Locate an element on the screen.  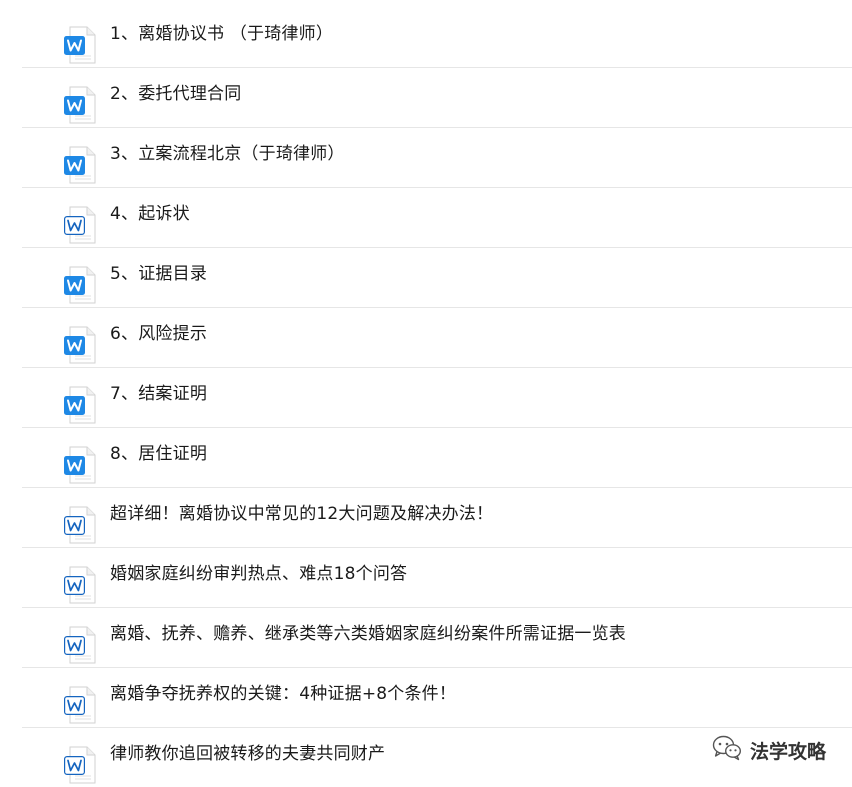
file-name: 离婚争夺抚养权的关键：4种证据+8个条件！ is located at coordinates (283, 694).